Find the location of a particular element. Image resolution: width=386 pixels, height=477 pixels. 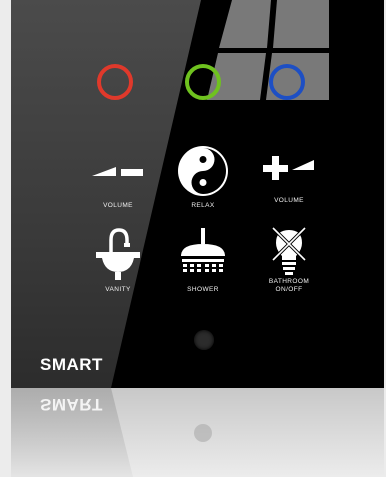

bathroom-label-line1: BATHROOM is located at coordinates (289, 281).